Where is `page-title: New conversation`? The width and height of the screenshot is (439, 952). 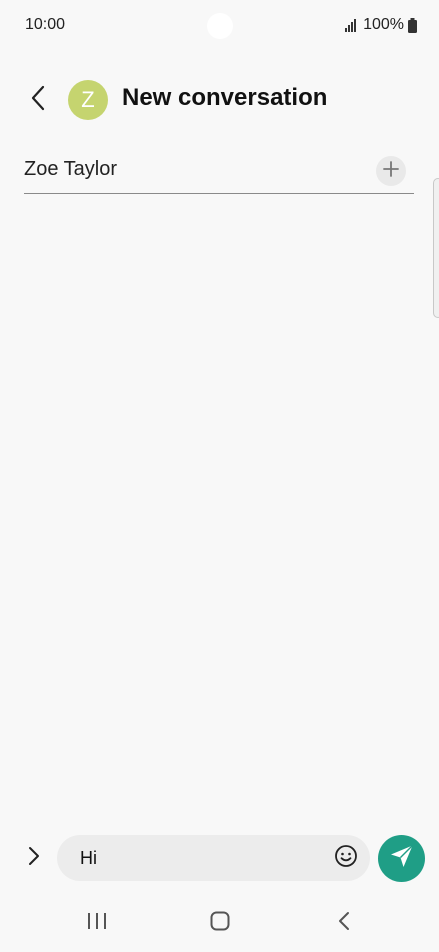 page-title: New conversation is located at coordinates (225, 97).